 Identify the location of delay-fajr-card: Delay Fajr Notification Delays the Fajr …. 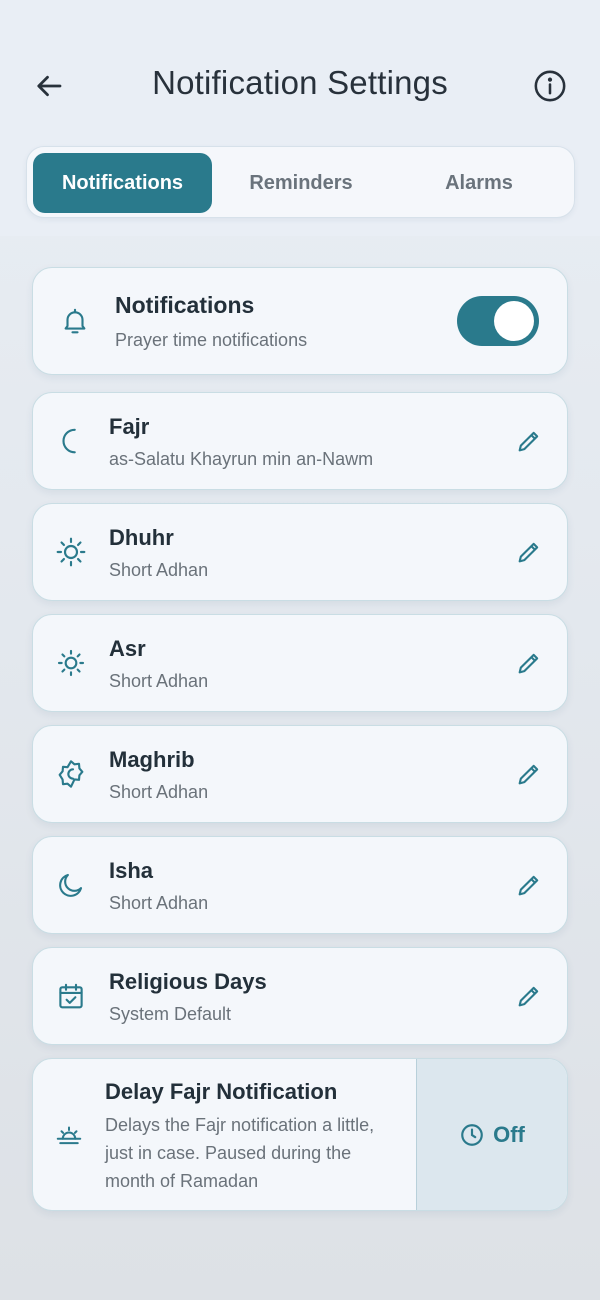
(300, 1134).